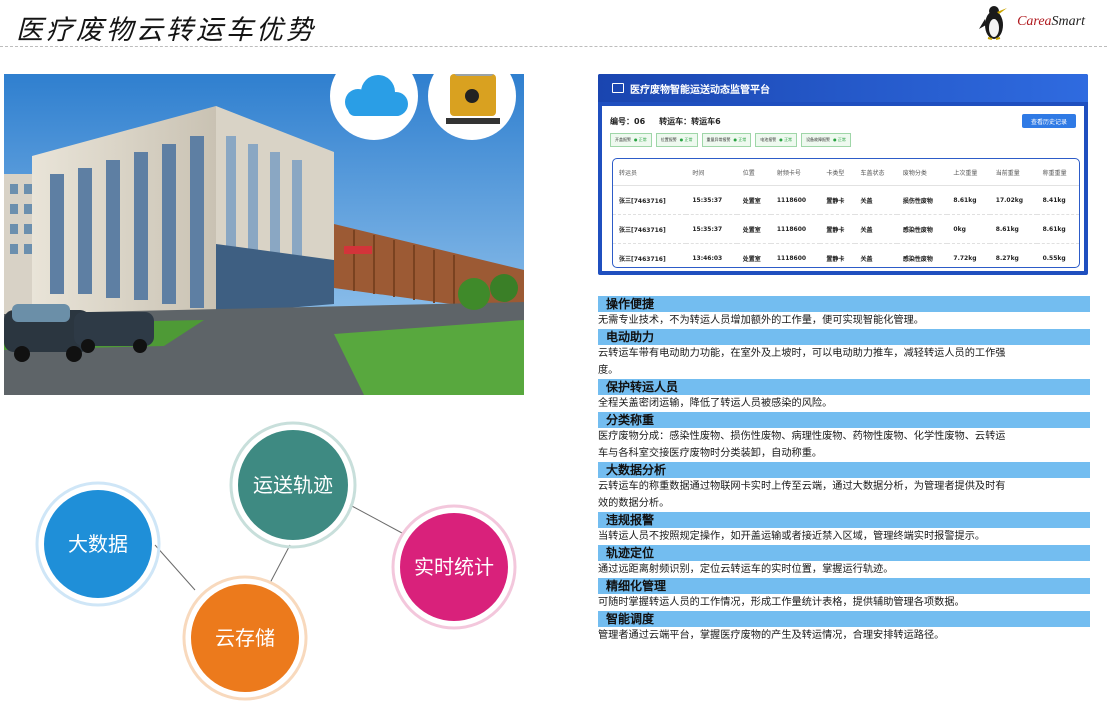 The height and width of the screenshot is (724, 1107). Describe the element at coordinates (1013, 200) in the screenshot. I see `table-cell: 17.02kg` at that location.